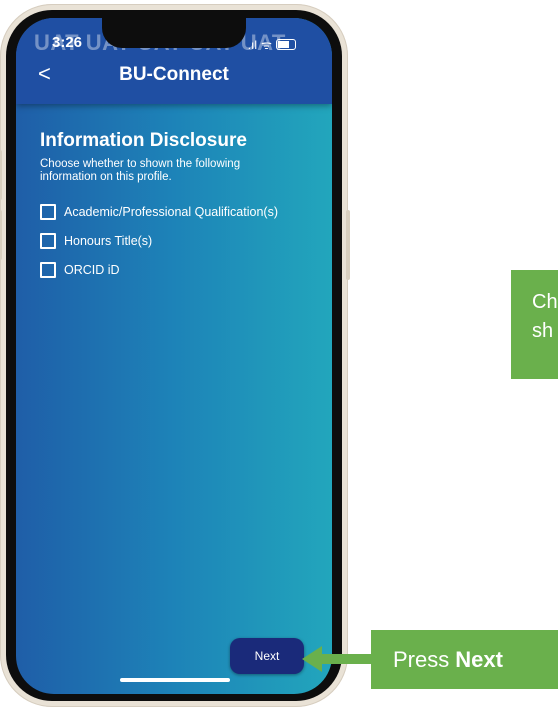 The width and height of the screenshot is (558, 709). What do you see at coordinates (48, 212) in the screenshot?
I see `checkbox-qualifications` at bounding box center [48, 212].